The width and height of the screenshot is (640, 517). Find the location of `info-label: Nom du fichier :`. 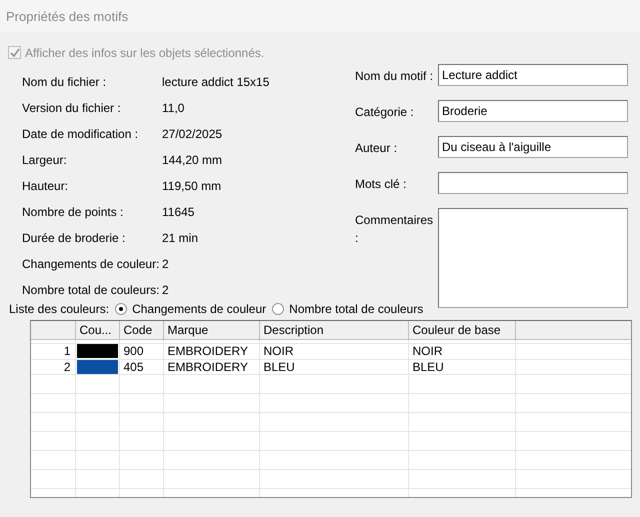

info-label: Nom du fichier : is located at coordinates (65, 82).